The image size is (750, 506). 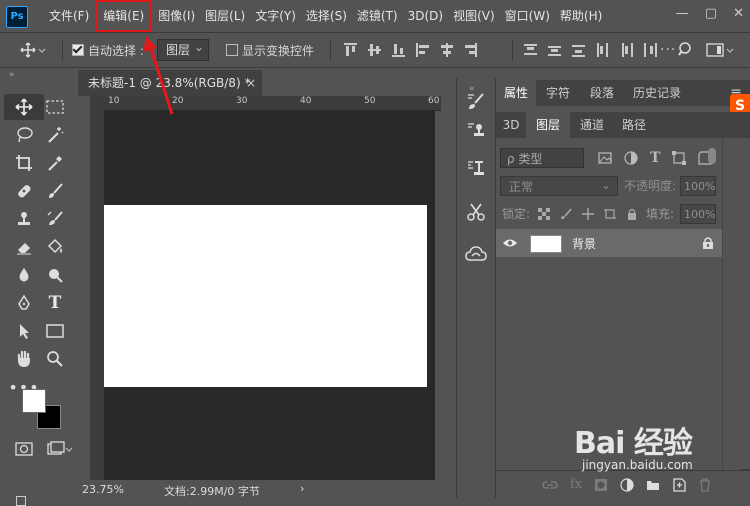 I want to click on workspace-switcher, so click(x=721, y=50).